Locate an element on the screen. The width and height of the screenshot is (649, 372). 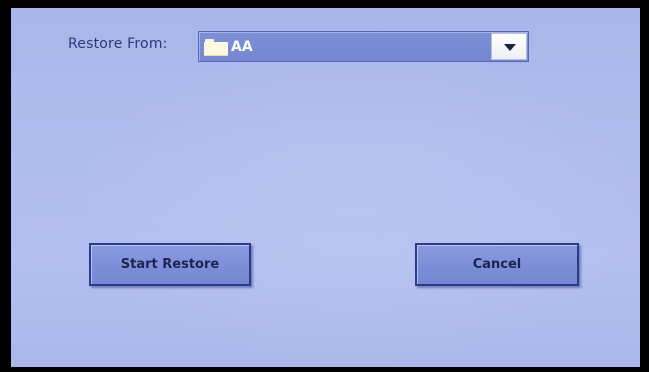
cancel-button: Cancel is located at coordinates (497, 264).